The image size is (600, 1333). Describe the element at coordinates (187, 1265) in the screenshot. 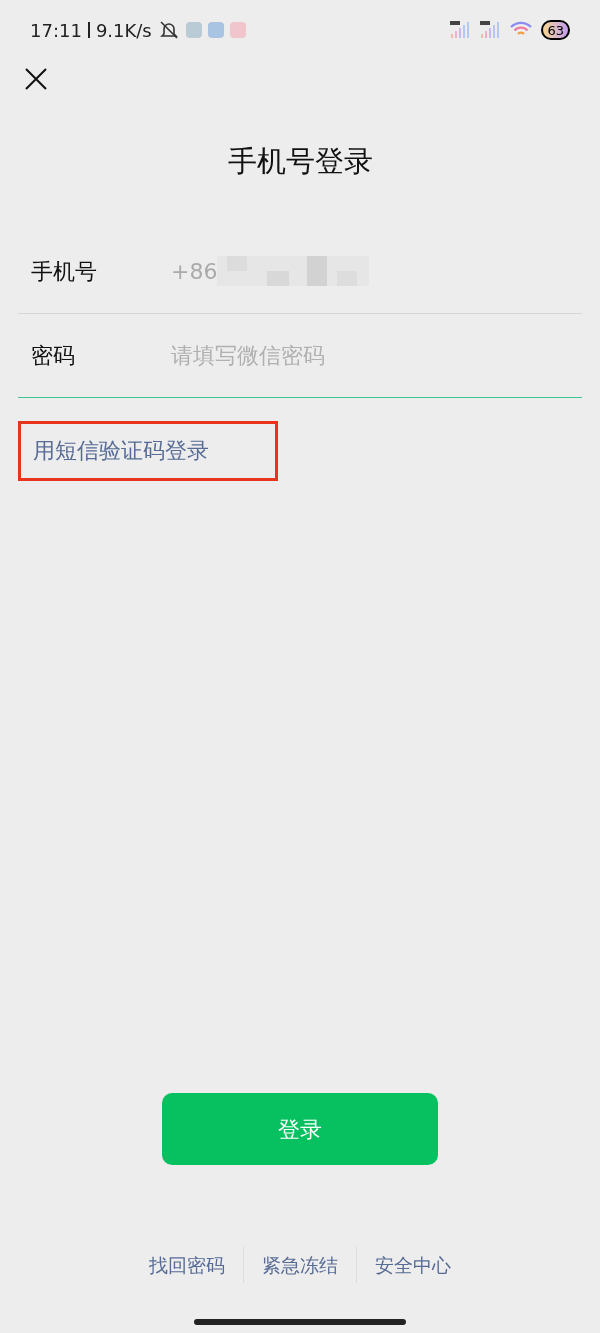

I see `footer-link: 找回密码` at that location.